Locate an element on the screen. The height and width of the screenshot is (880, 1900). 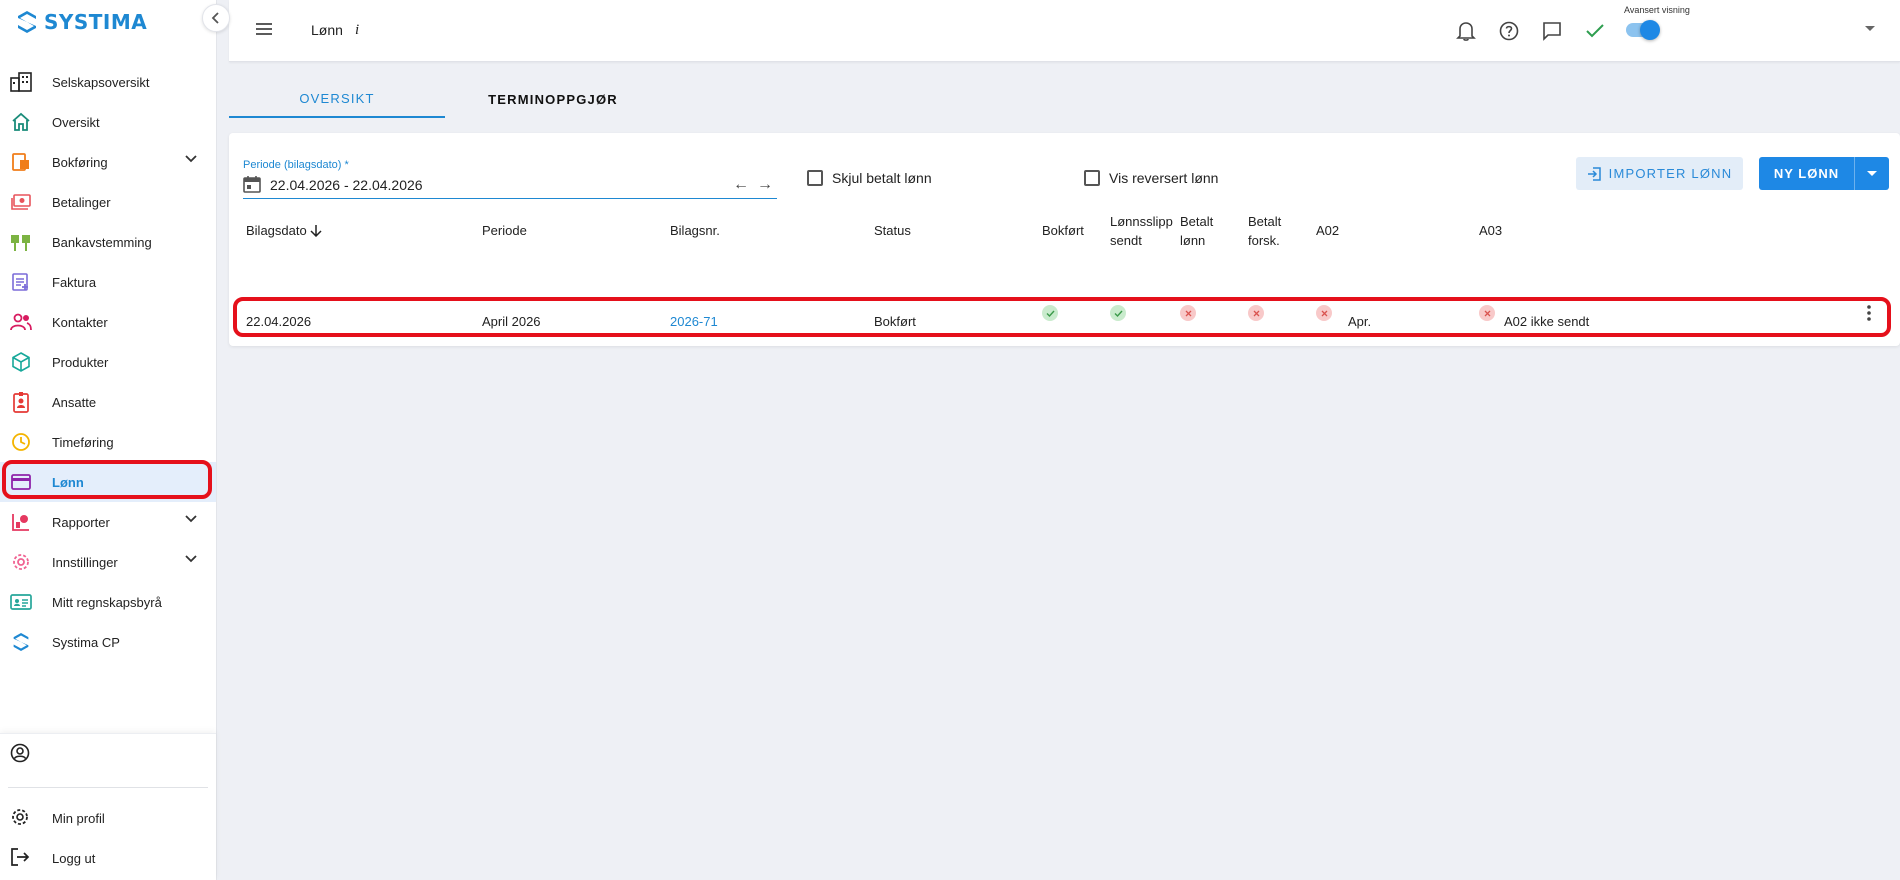
sidebar-item-produkter: Produkter is located at coordinates (108, 362).